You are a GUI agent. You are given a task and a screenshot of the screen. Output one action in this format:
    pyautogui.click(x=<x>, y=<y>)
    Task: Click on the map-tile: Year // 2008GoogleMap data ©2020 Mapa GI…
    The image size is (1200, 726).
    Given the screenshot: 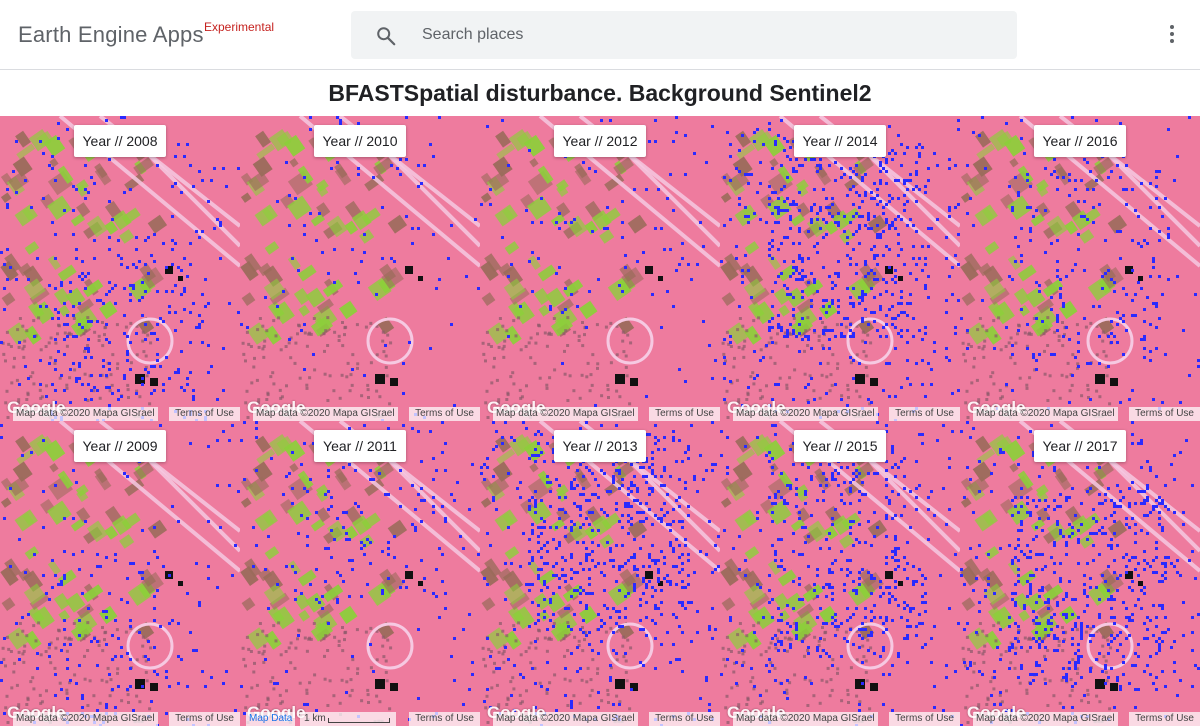 What is the action you would take?
    pyautogui.click(x=120, y=268)
    